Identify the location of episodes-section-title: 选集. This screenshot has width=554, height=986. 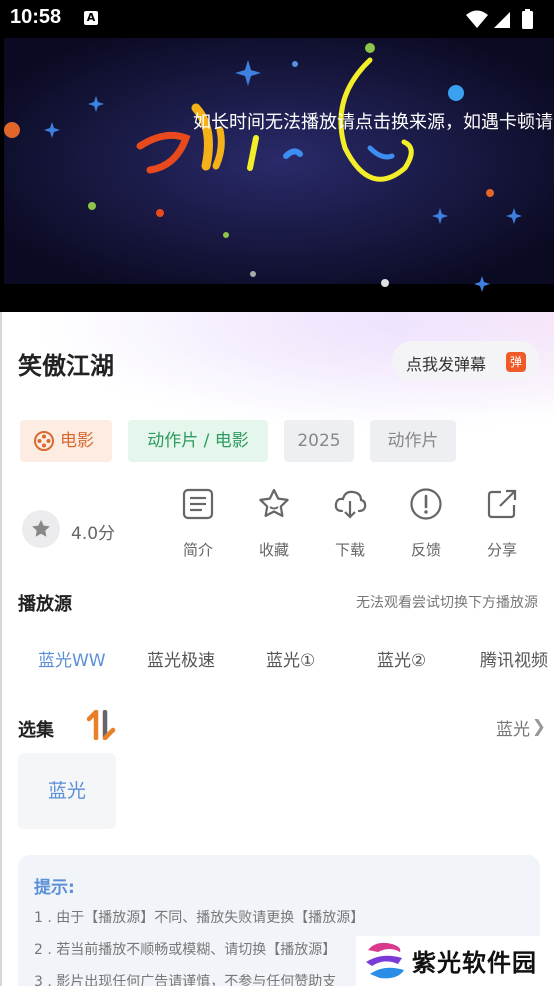
(36, 730).